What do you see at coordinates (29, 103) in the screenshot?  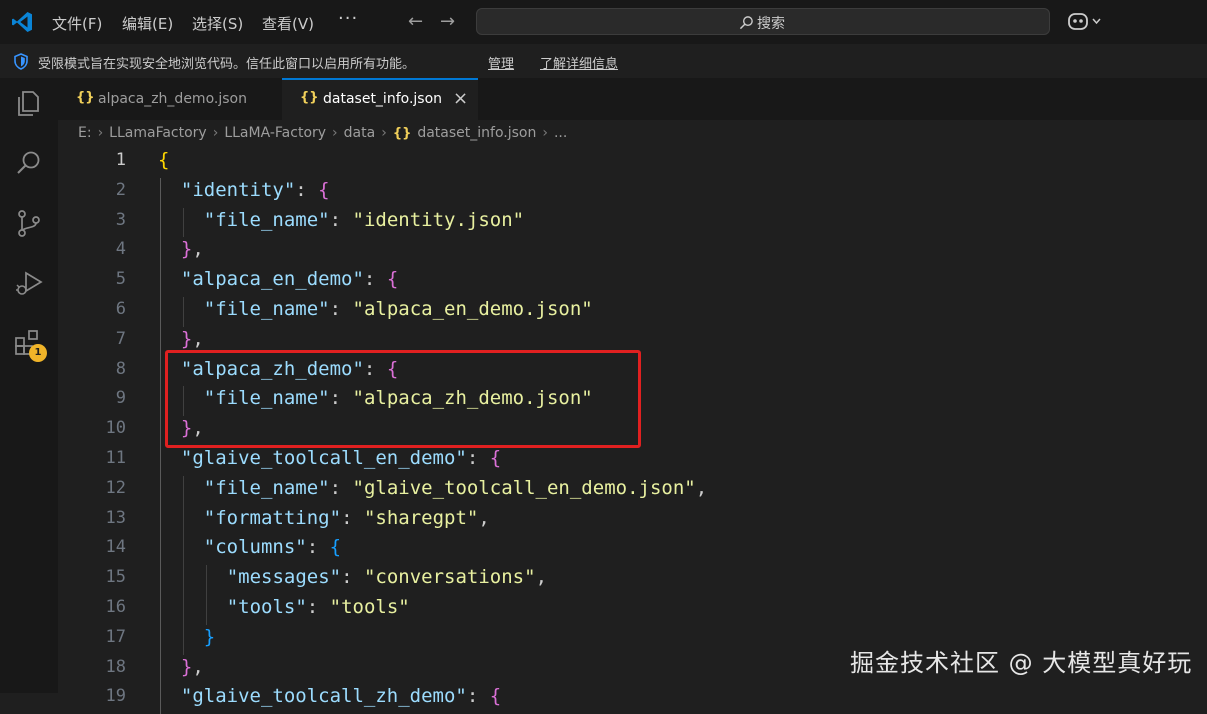 I see `explorer-icon` at bounding box center [29, 103].